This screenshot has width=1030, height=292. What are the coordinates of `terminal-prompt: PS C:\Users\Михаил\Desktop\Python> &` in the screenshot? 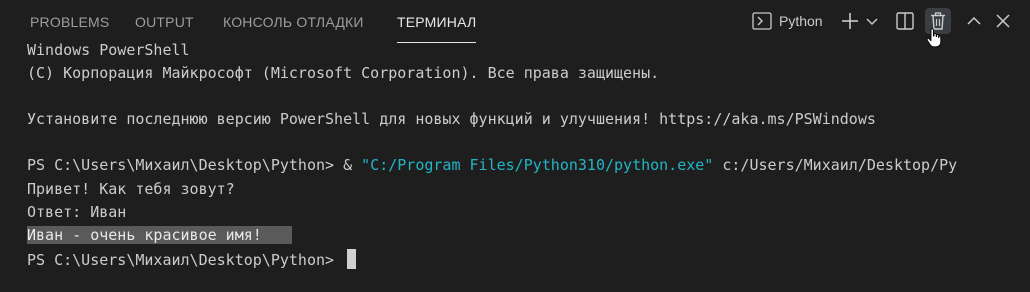 It's located at (194, 165).